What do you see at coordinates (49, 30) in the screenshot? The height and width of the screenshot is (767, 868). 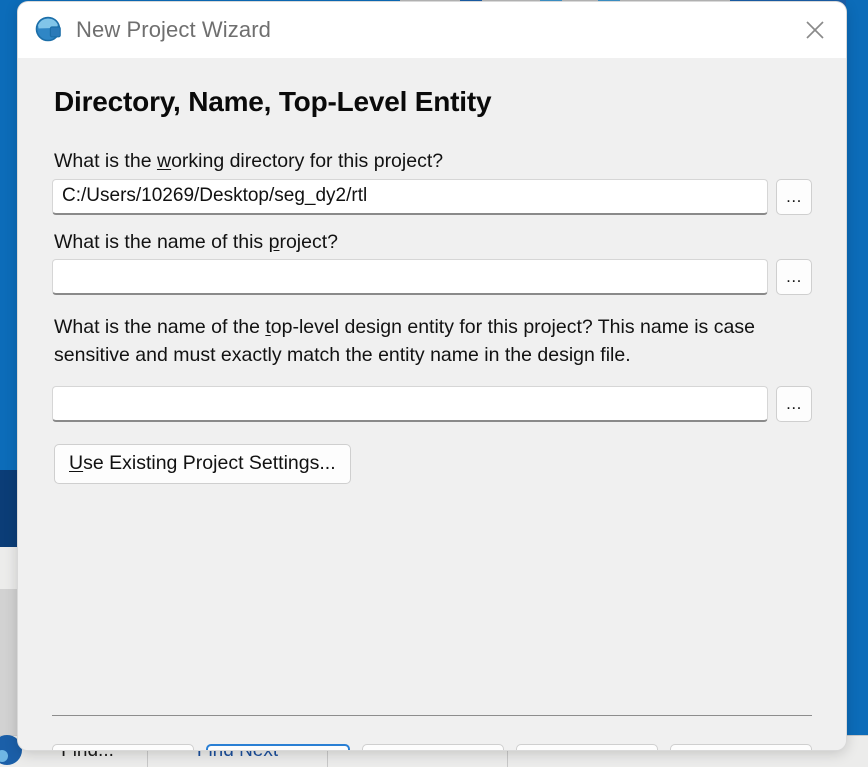 I see `globe-icon` at bounding box center [49, 30].